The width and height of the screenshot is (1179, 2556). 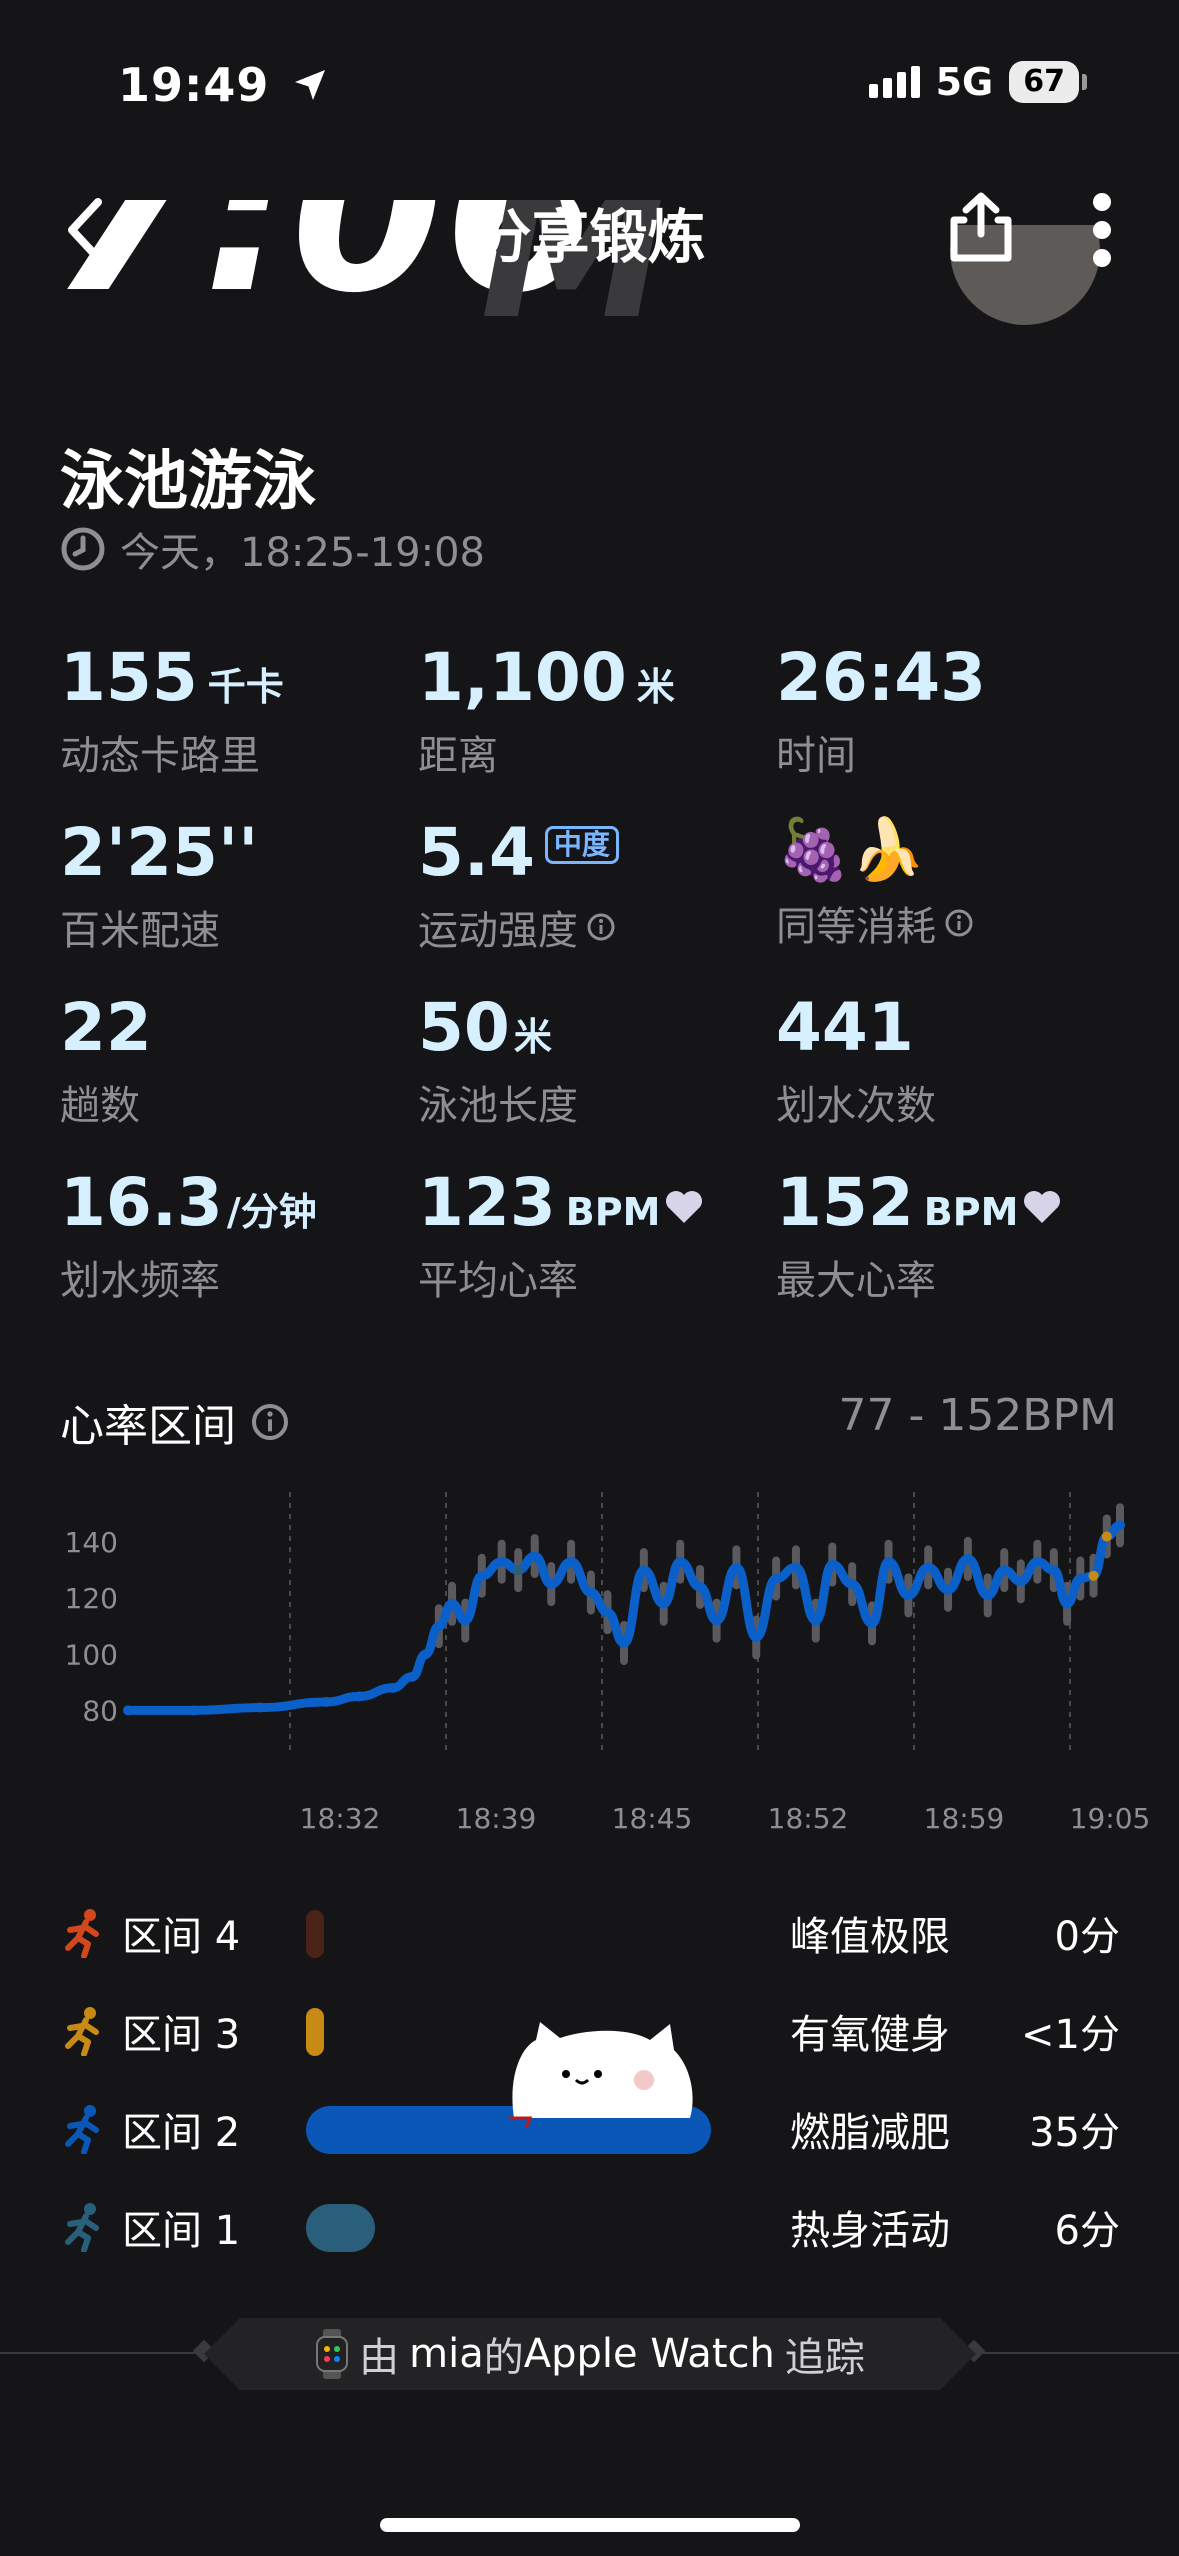 What do you see at coordinates (91, 1654) in the screenshot?
I see `chart-y-tick: 100` at bounding box center [91, 1654].